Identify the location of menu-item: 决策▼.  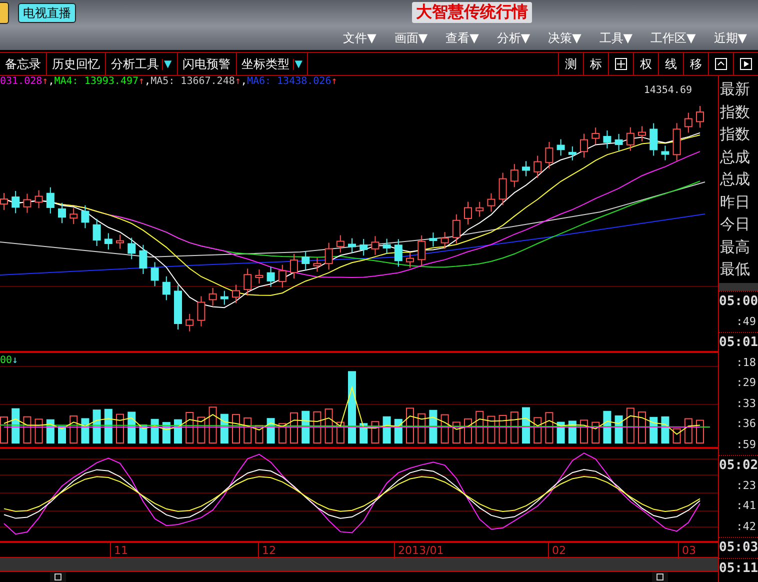
(564, 38).